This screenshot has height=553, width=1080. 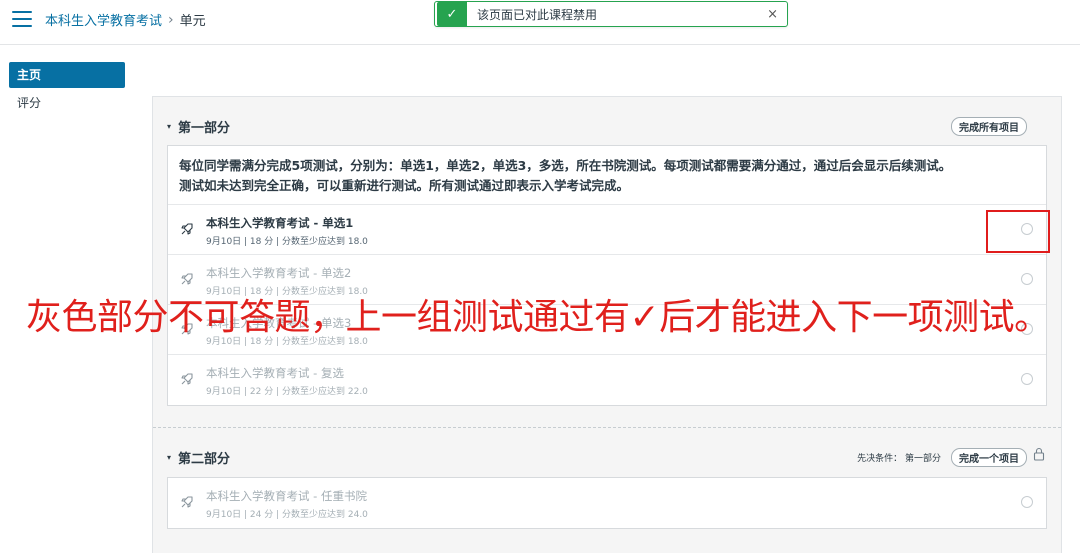 What do you see at coordinates (204, 459) in the screenshot?
I see `module-title: 第二部分` at bounding box center [204, 459].